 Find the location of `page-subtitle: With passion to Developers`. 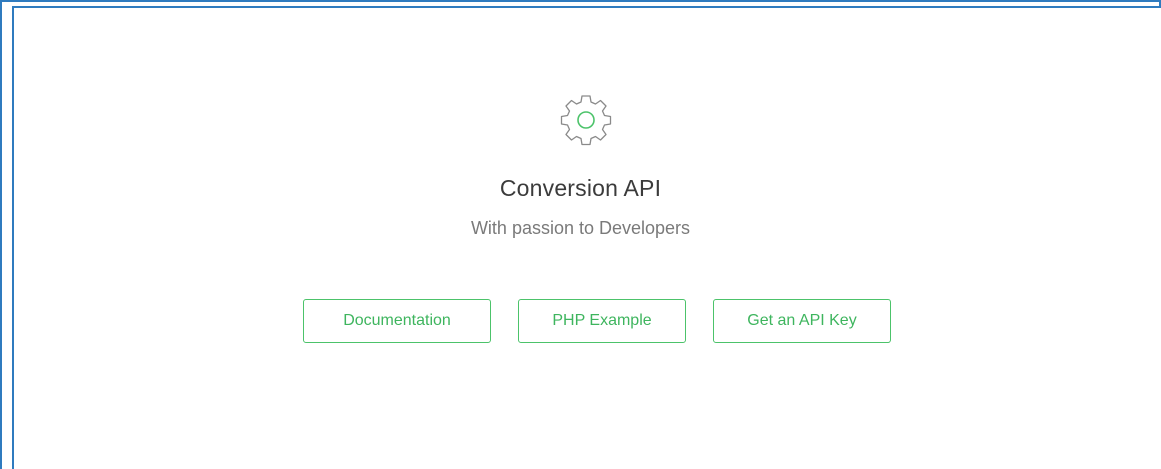

page-subtitle: With passion to Developers is located at coordinates (580, 228).